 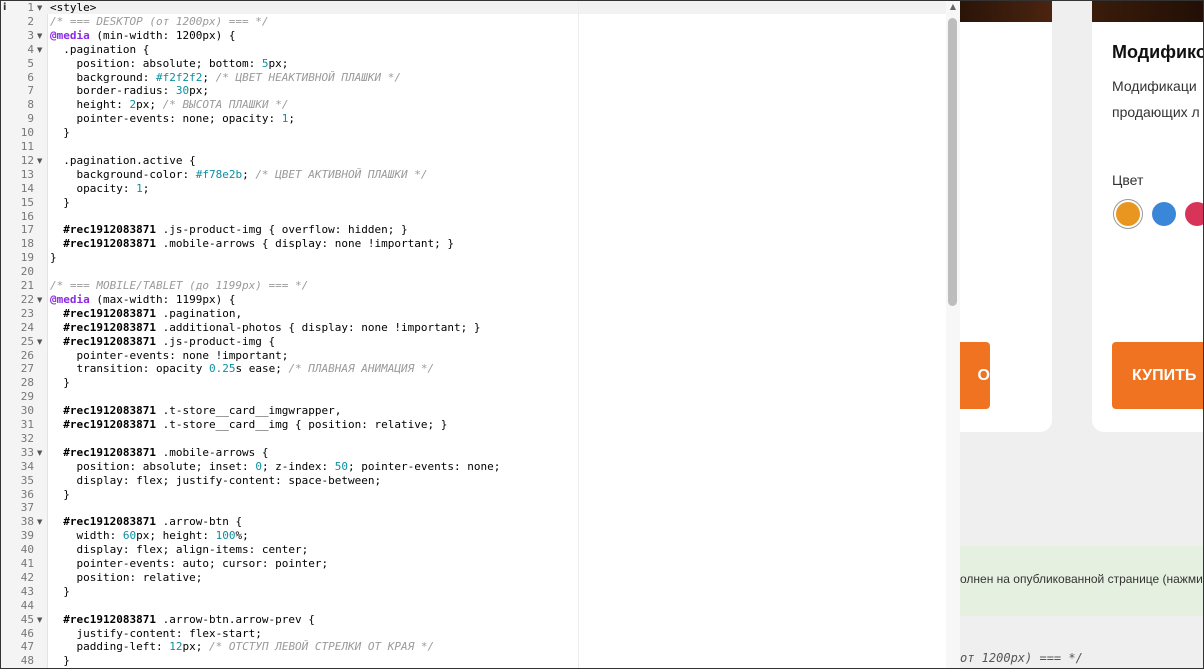 I want to click on line-number: 12, so click(x=27, y=160).